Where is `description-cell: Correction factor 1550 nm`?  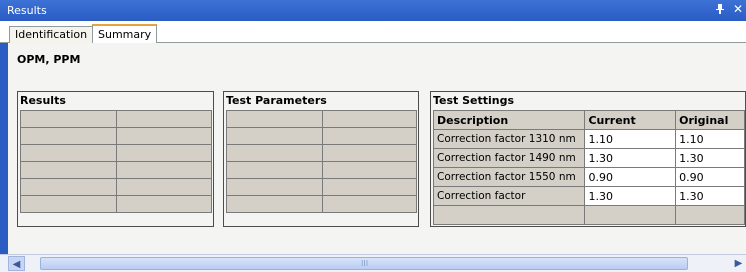 description-cell: Correction factor 1550 nm is located at coordinates (509, 177).